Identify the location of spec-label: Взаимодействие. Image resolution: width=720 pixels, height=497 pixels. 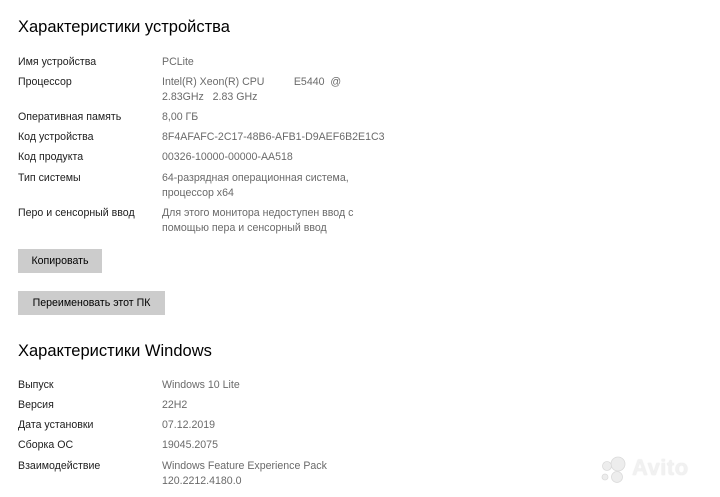
(59, 466).